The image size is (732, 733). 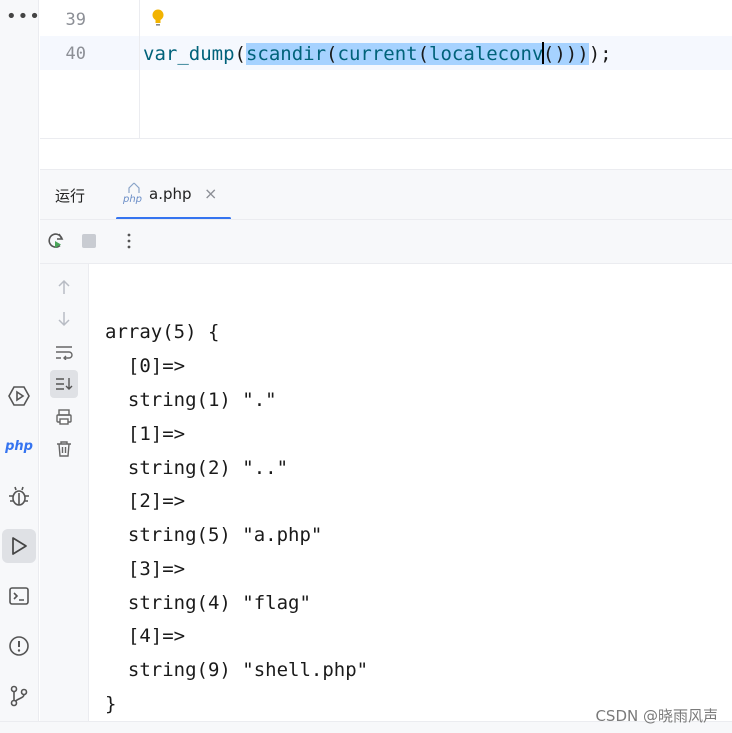 I want to click on debug-icon, so click(x=19, y=496).